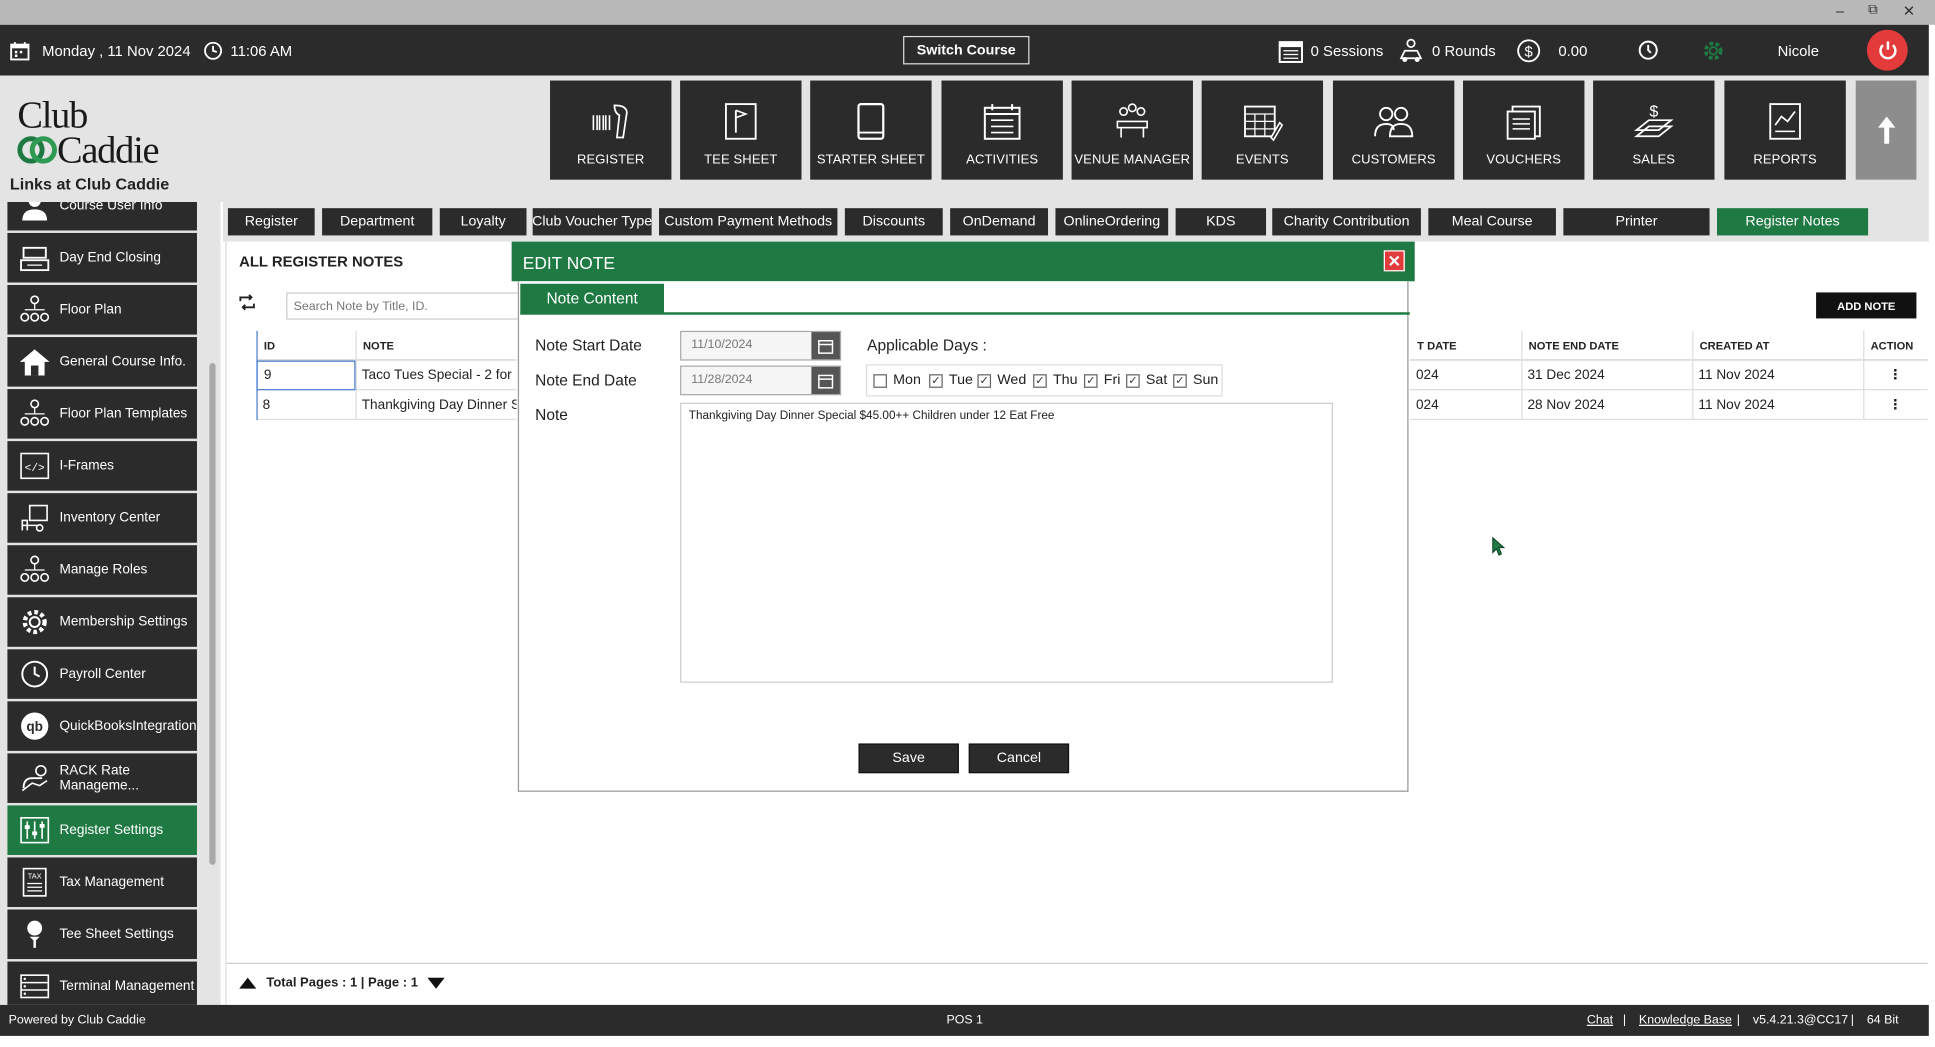 The width and height of the screenshot is (1935, 1047). Describe the element at coordinates (212, 614) in the screenshot. I see `sidebar-scrollbar` at that location.